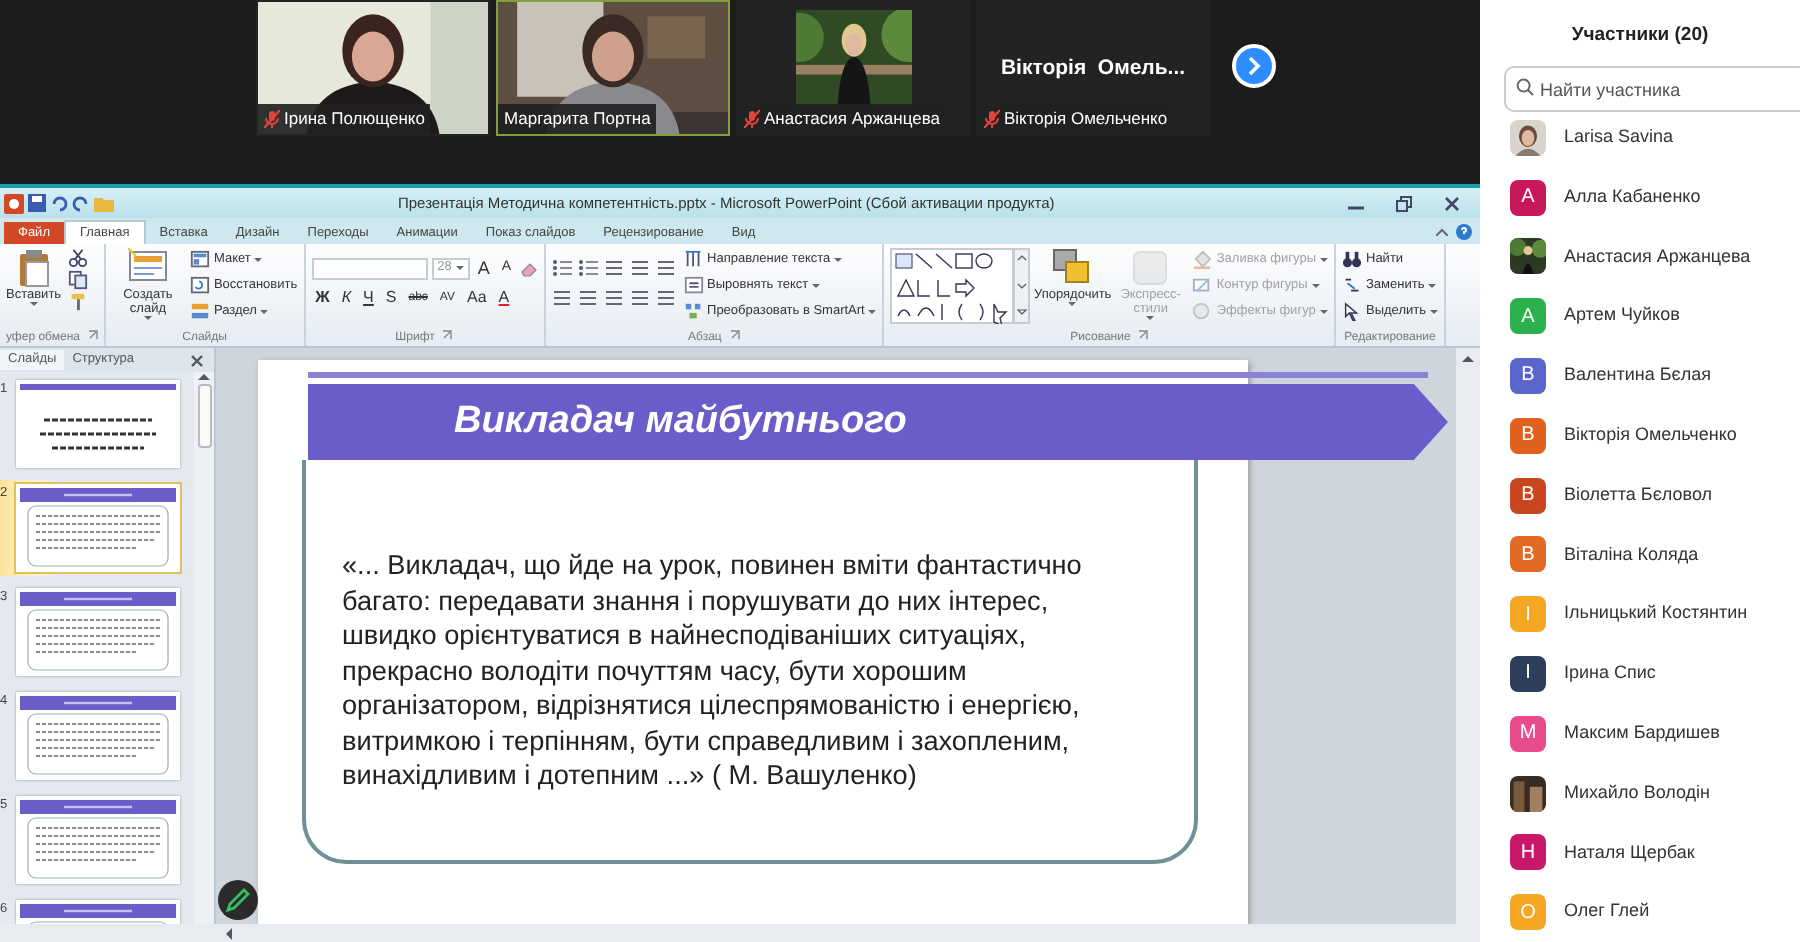 This screenshot has height=942, width=1800. I want to click on slide-title: Викладач майбутнього, so click(680, 421).